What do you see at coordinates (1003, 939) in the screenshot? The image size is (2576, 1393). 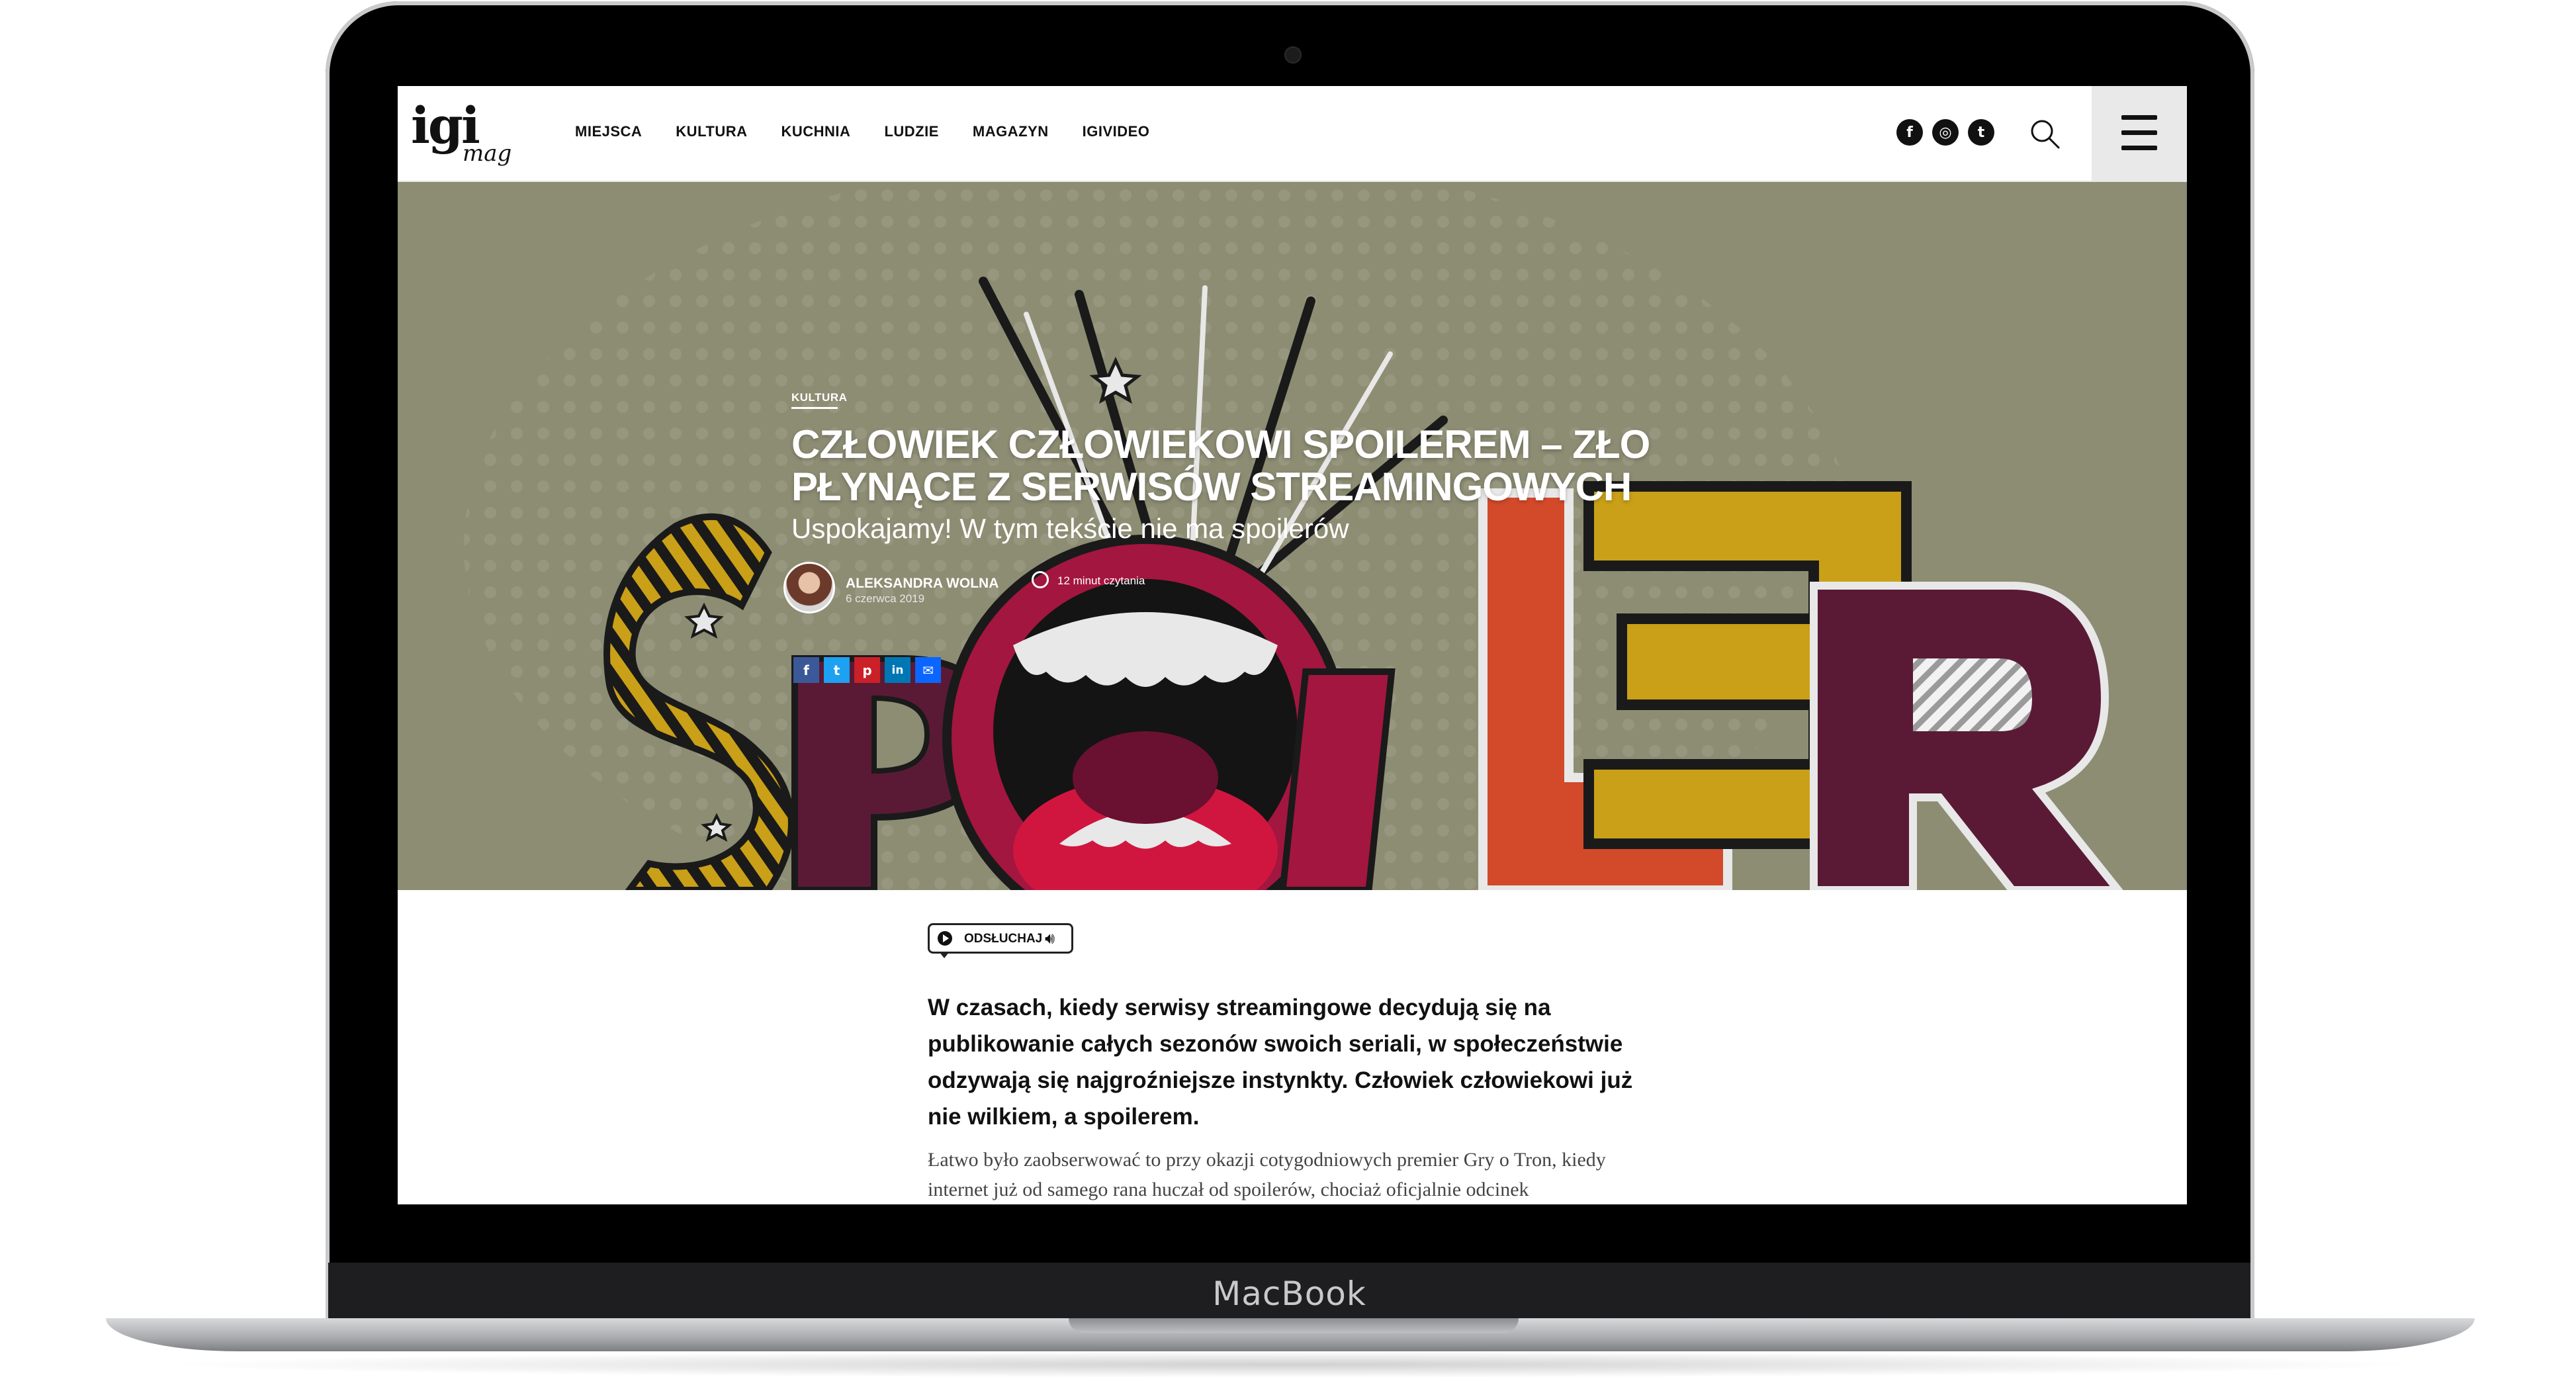 I see `listen-label: ODSŁUCHAJ` at bounding box center [1003, 939].